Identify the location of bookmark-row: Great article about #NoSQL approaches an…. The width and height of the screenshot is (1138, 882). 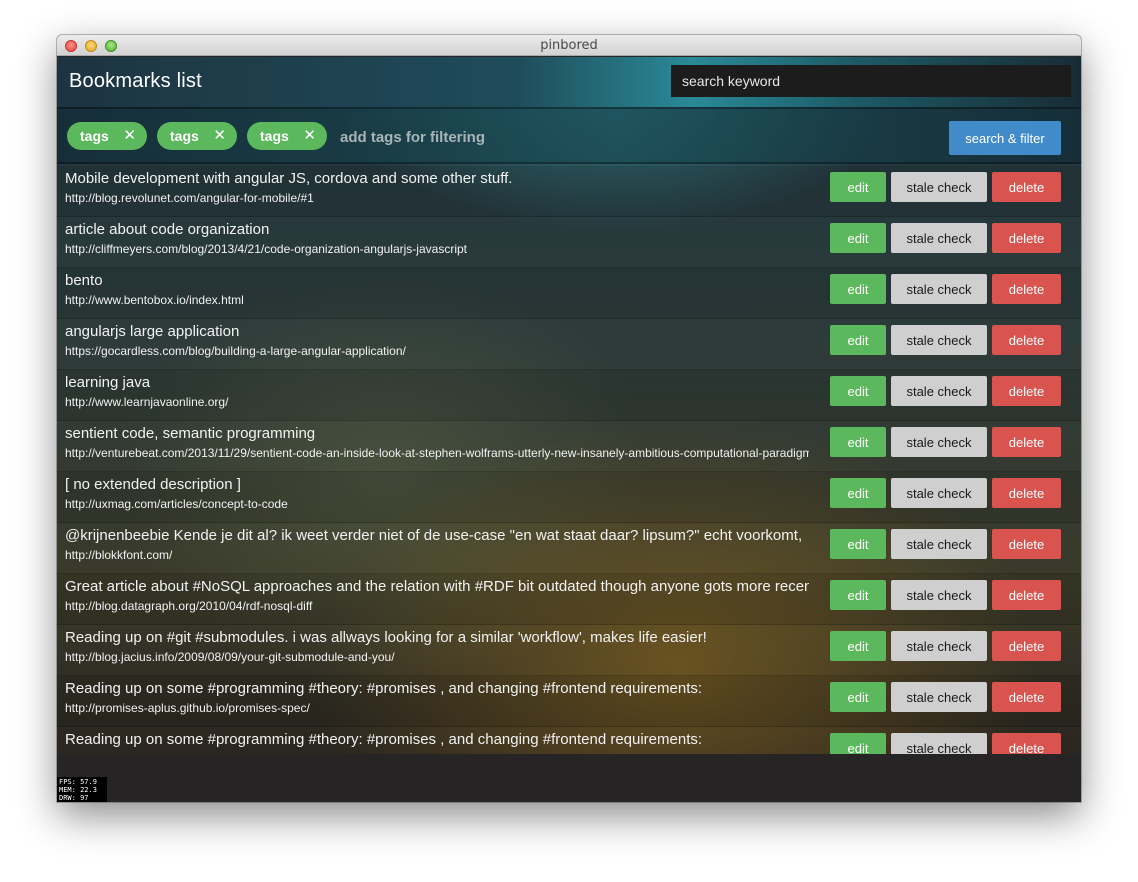
(569, 599).